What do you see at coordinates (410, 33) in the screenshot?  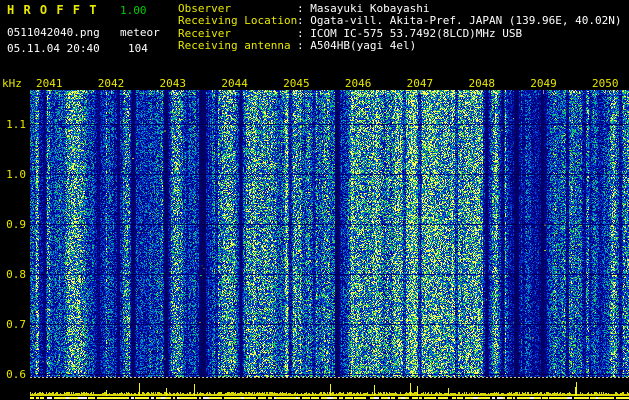 I see `info-value: : ICOM IC-575 53.7492(8LCD)MHz USB` at bounding box center [410, 33].